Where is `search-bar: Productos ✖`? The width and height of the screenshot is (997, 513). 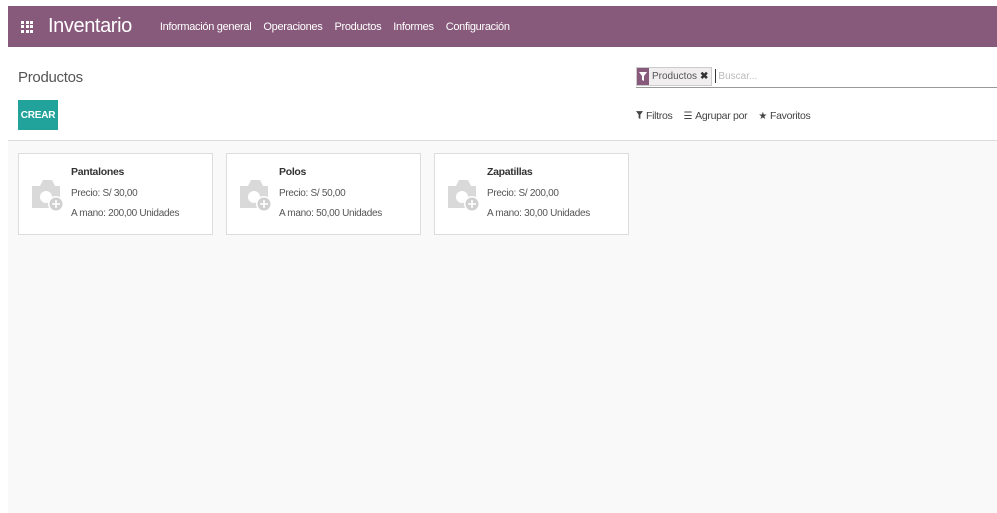
search-bar: Productos ✖ is located at coordinates (816, 76).